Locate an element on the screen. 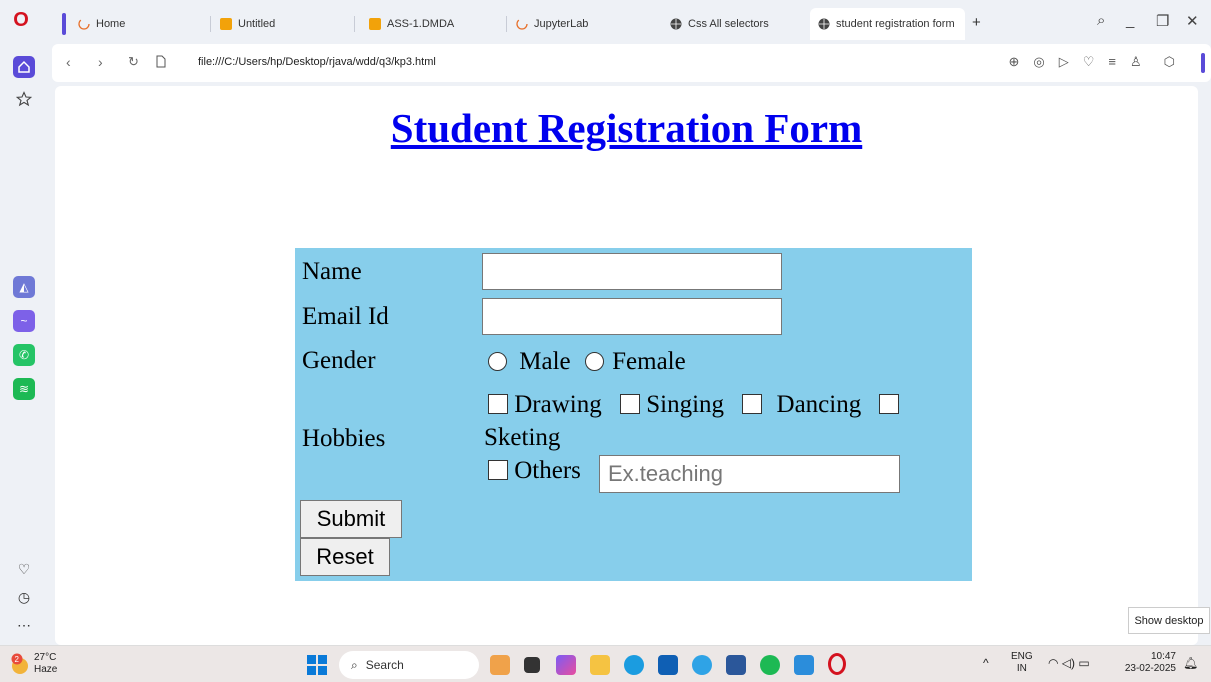  tab-untitled: Untitled is located at coordinates (282, 24).